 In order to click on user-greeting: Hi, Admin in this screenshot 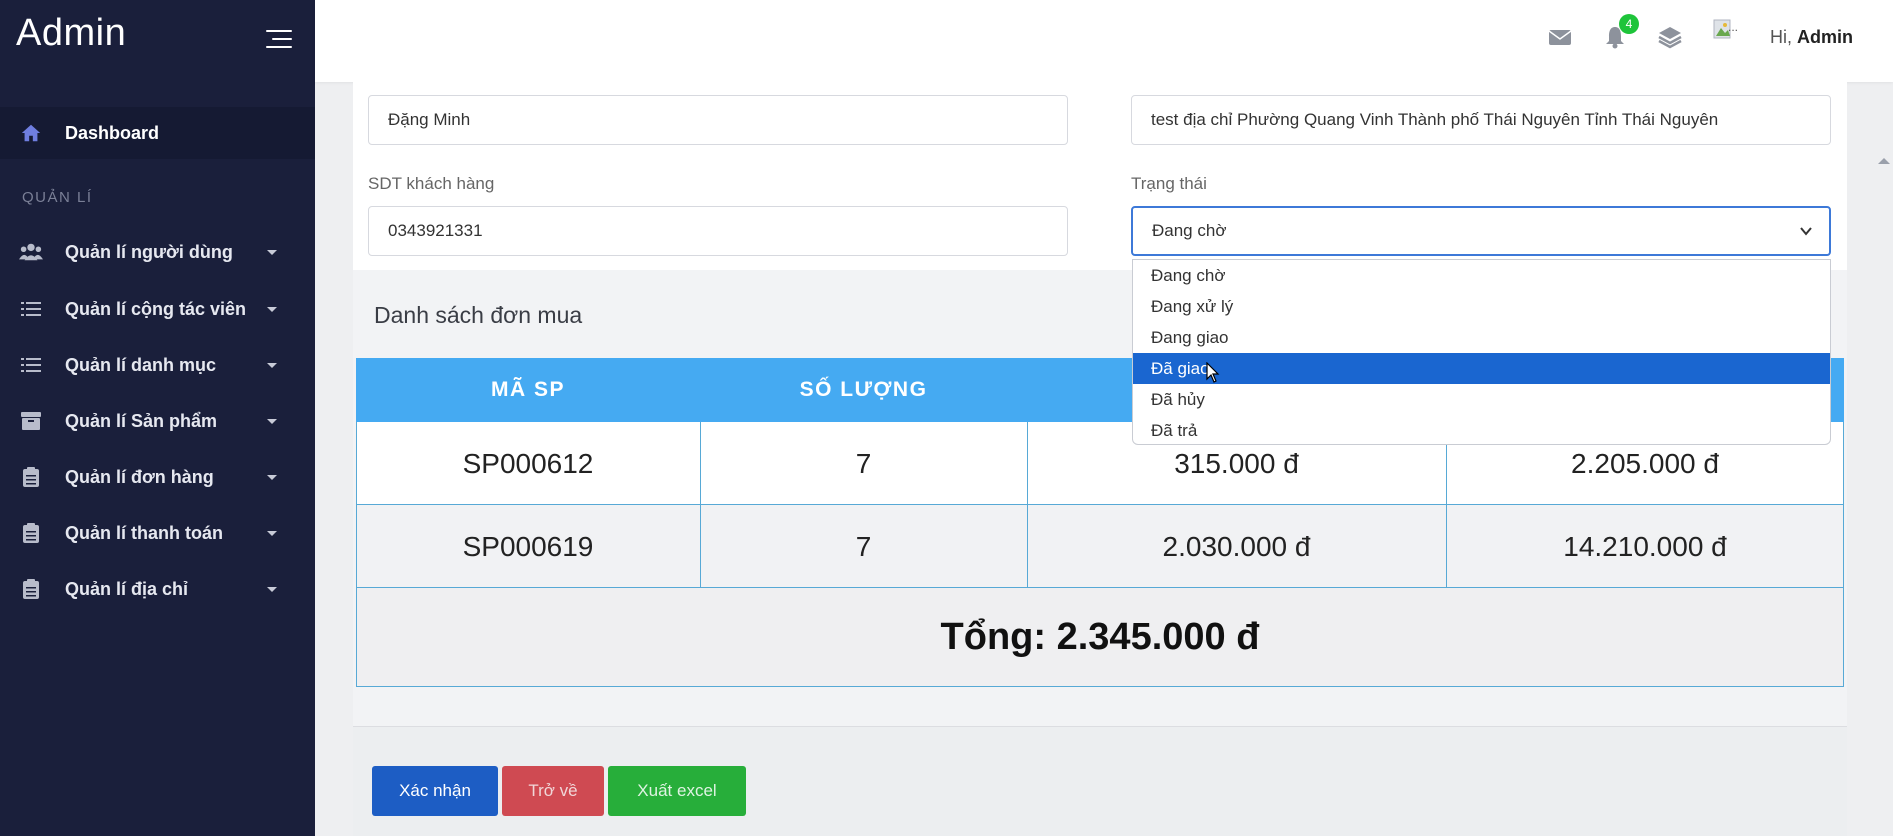, I will do `click(1811, 37)`.